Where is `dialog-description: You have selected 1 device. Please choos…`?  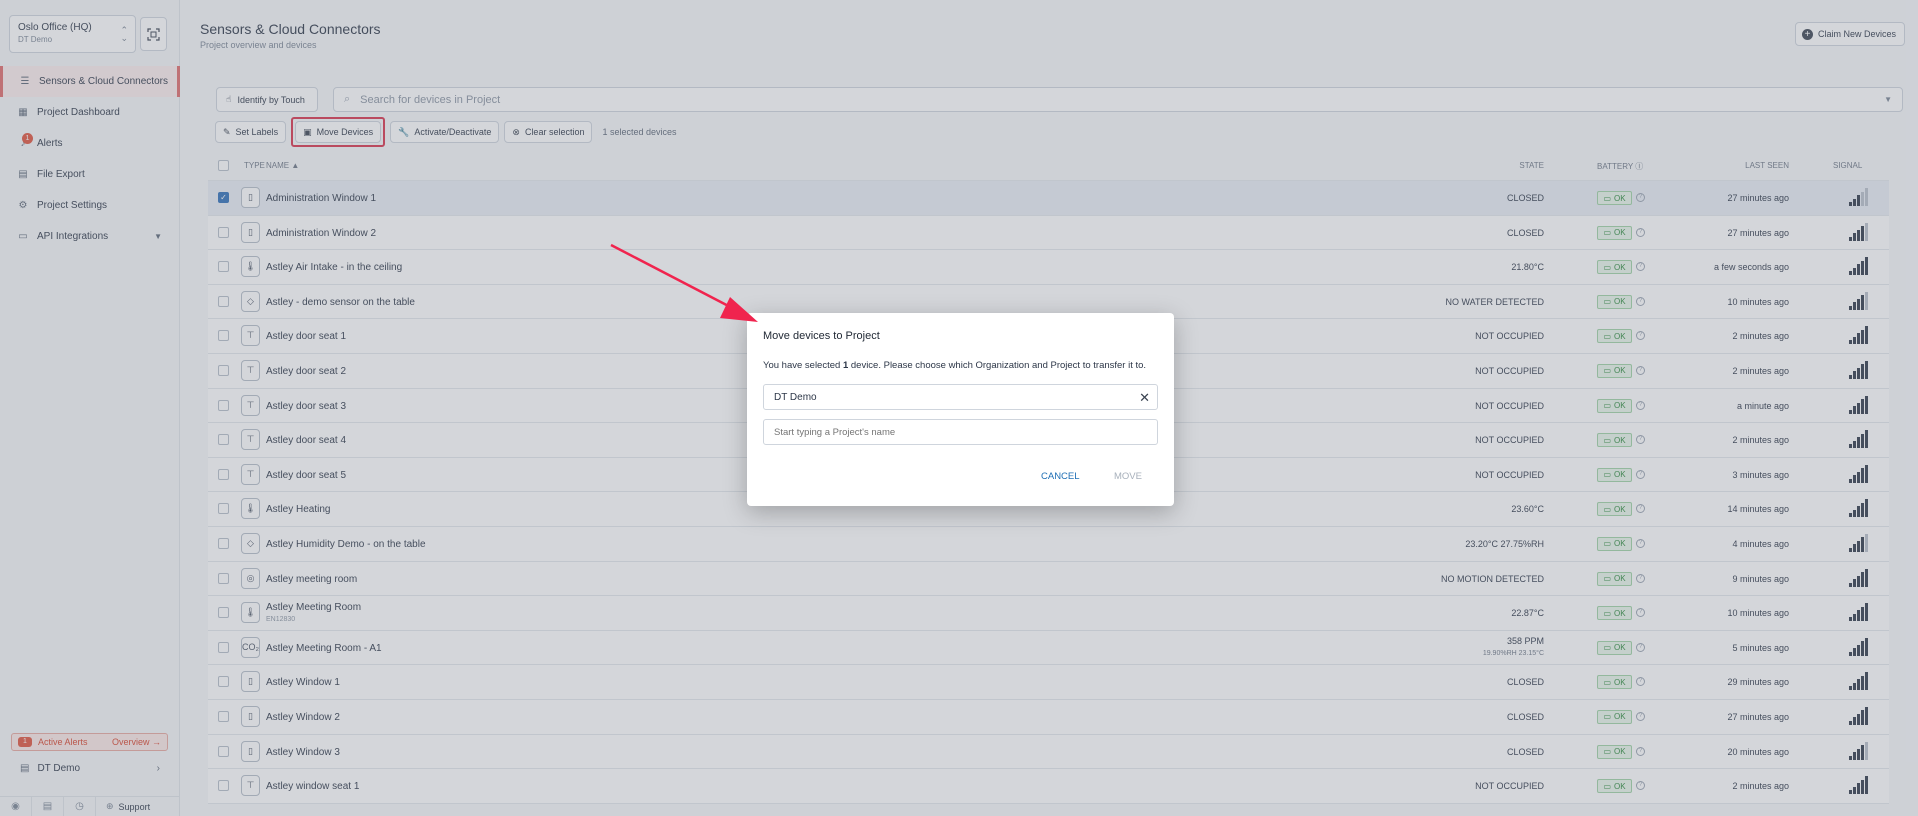
dialog-description: You have selected 1 device. Please choos… is located at coordinates (955, 365).